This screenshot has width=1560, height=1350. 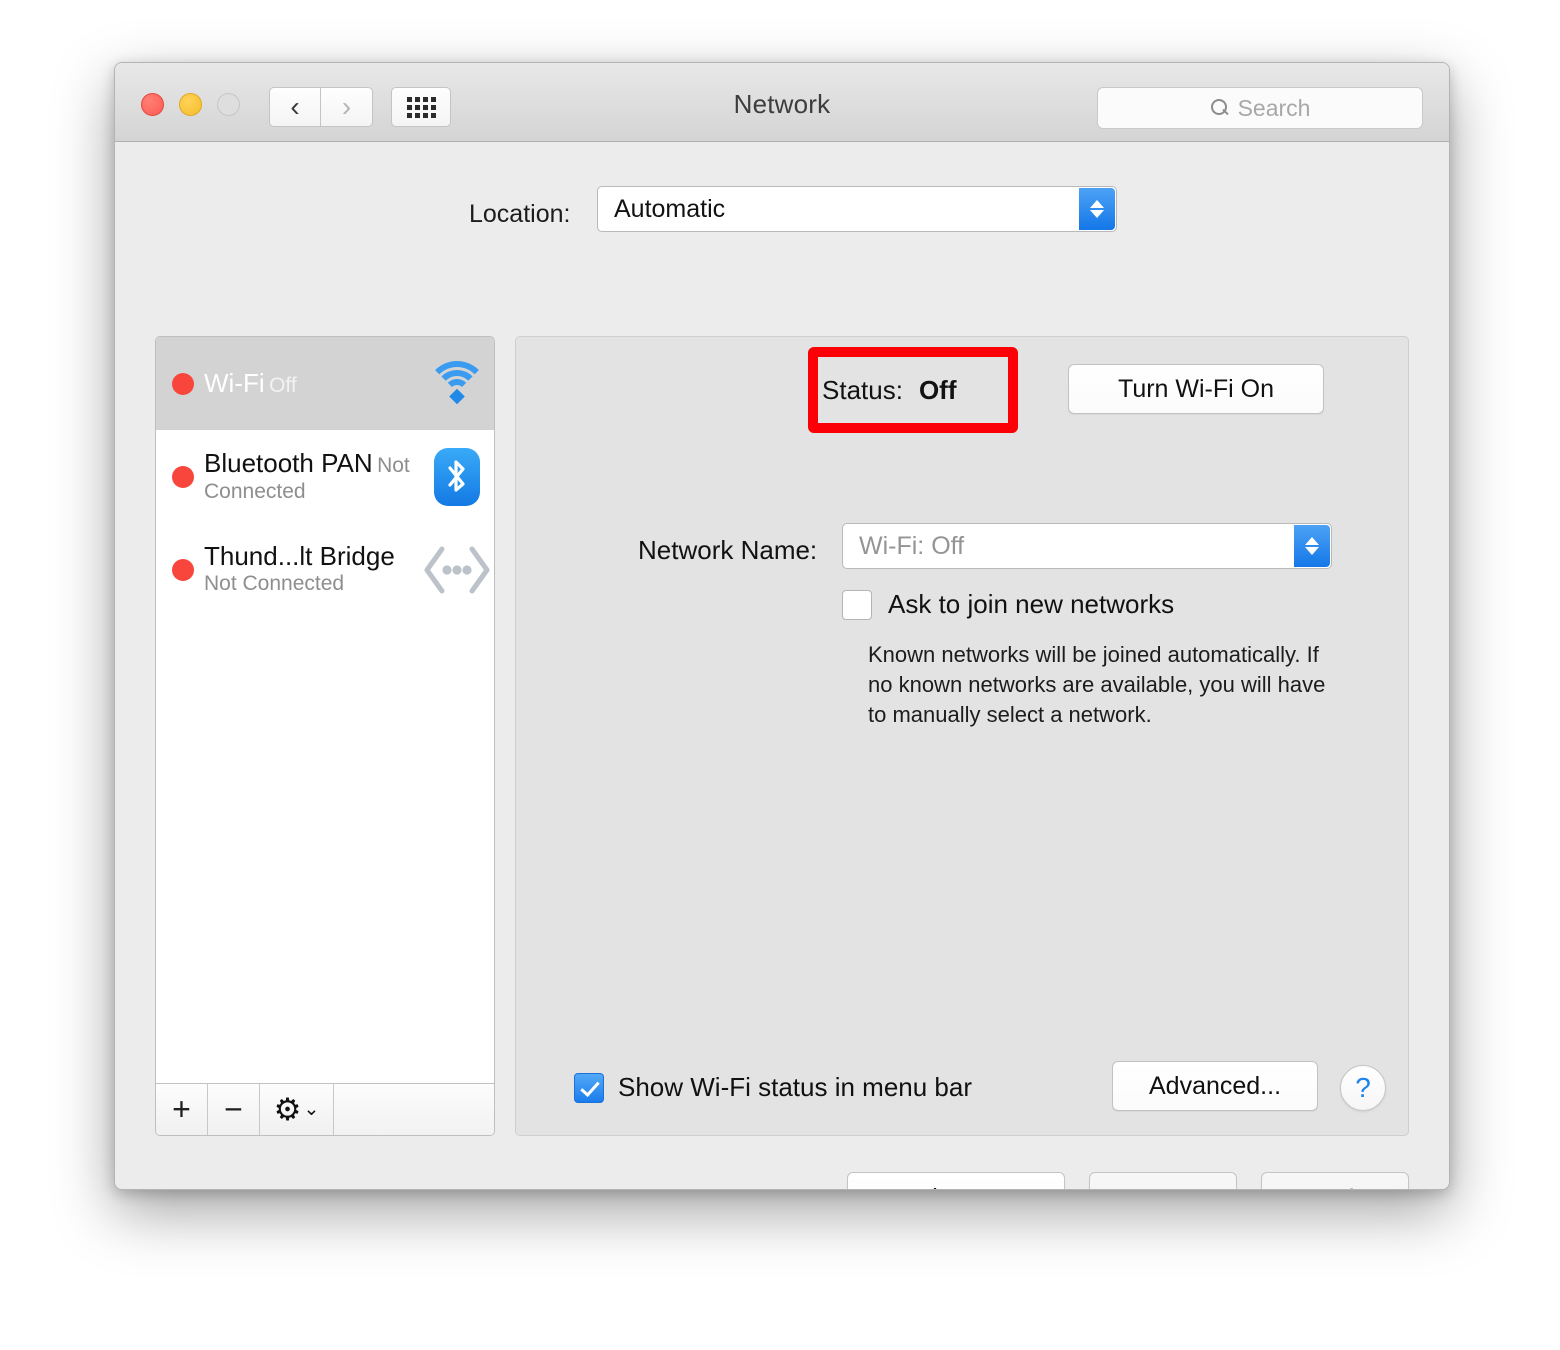 What do you see at coordinates (288, 463) in the screenshot?
I see `service-name: Bluetooth PAN` at bounding box center [288, 463].